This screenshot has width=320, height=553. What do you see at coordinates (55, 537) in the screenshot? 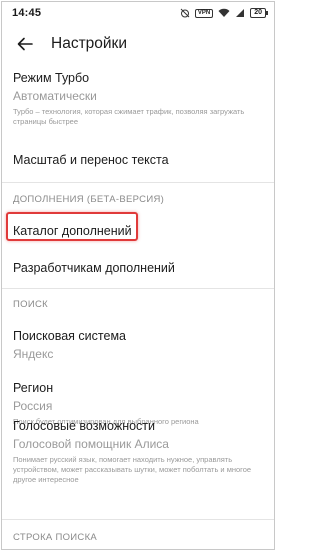
I see `section-header-search-bar: СТРОКА ПОИСКА` at bounding box center [55, 537].